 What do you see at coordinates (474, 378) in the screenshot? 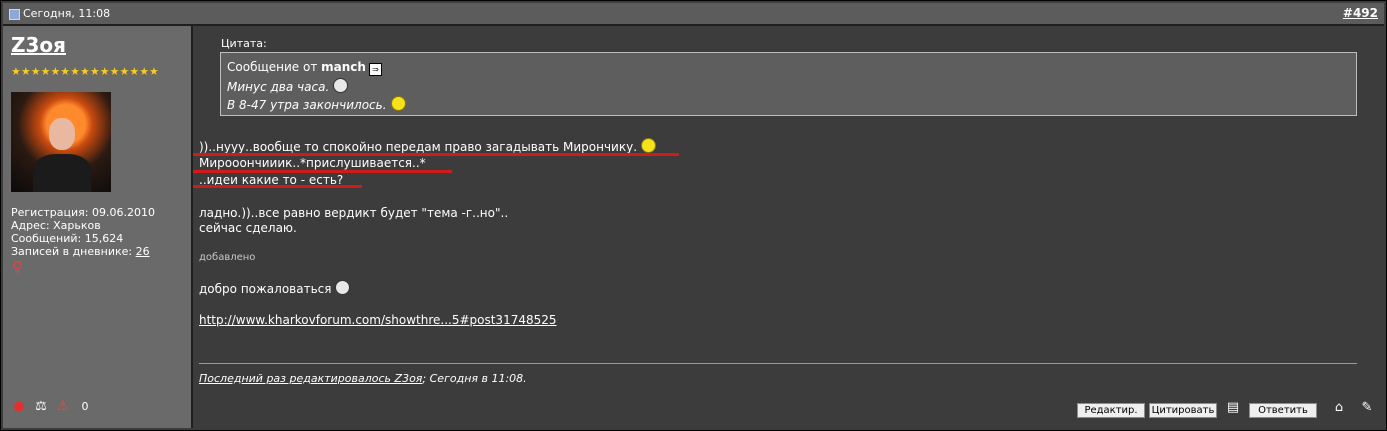
I see `edited-suffix: ; Сегодня в 11:08.` at bounding box center [474, 378].